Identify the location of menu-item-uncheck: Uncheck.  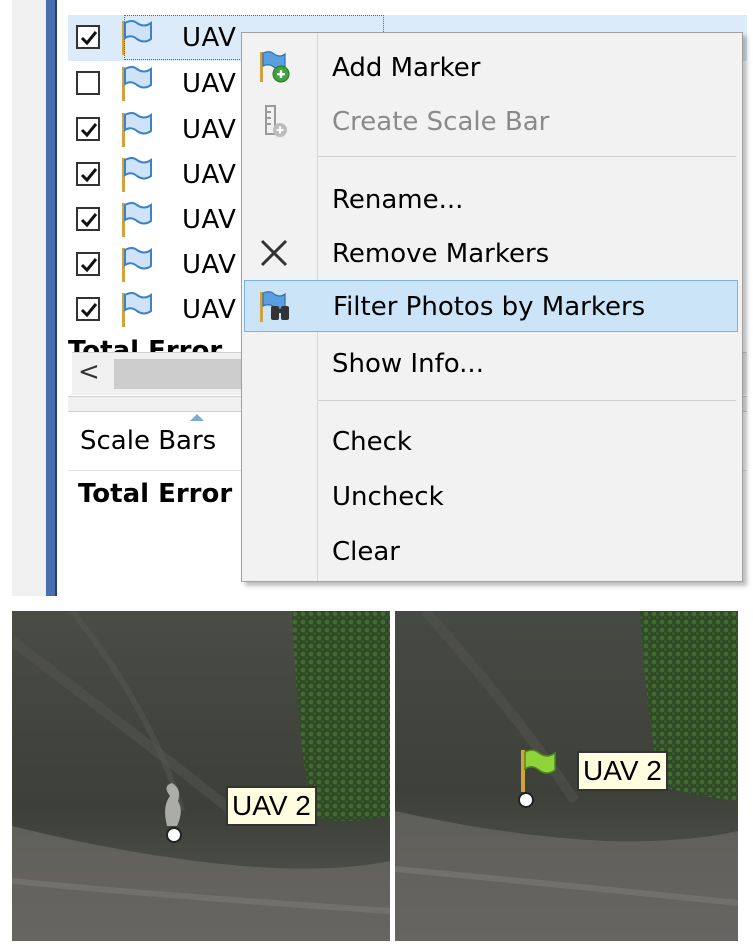
(491, 496).